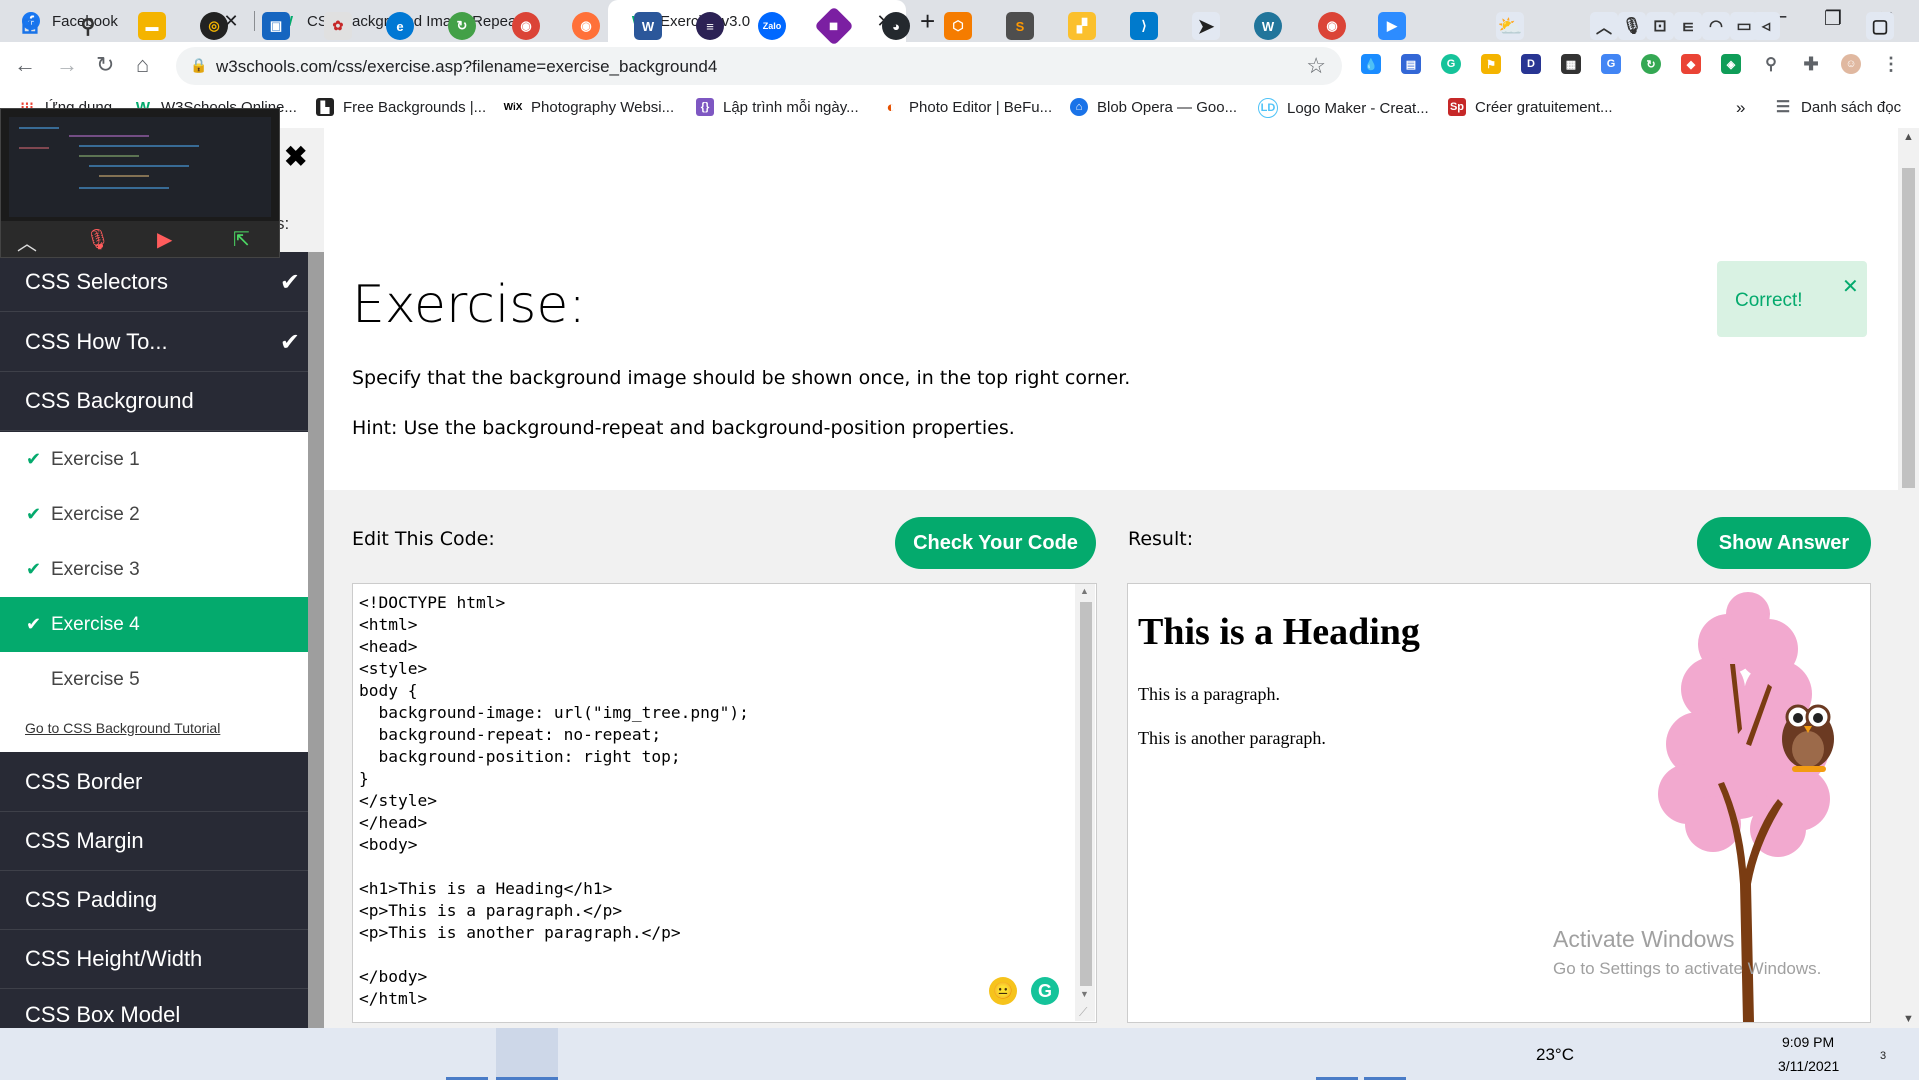  What do you see at coordinates (154, 679) in the screenshot?
I see `sidebar-item-exercise-5: Exercise 5` at bounding box center [154, 679].